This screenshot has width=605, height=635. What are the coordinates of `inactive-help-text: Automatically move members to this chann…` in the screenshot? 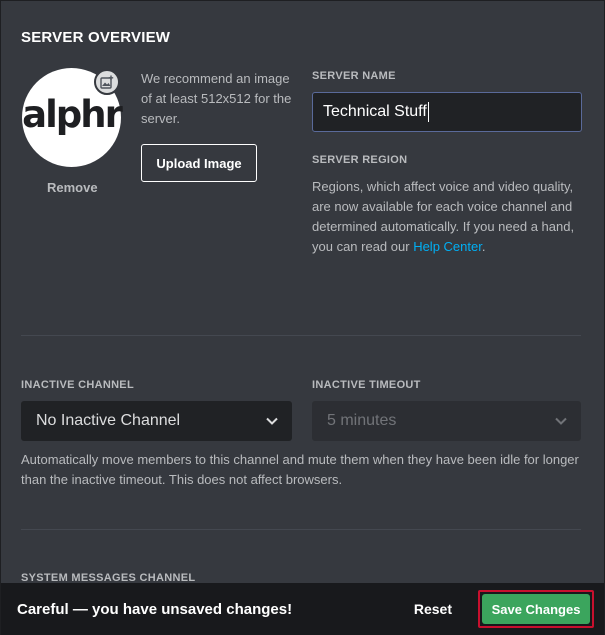 It's located at (300, 469).